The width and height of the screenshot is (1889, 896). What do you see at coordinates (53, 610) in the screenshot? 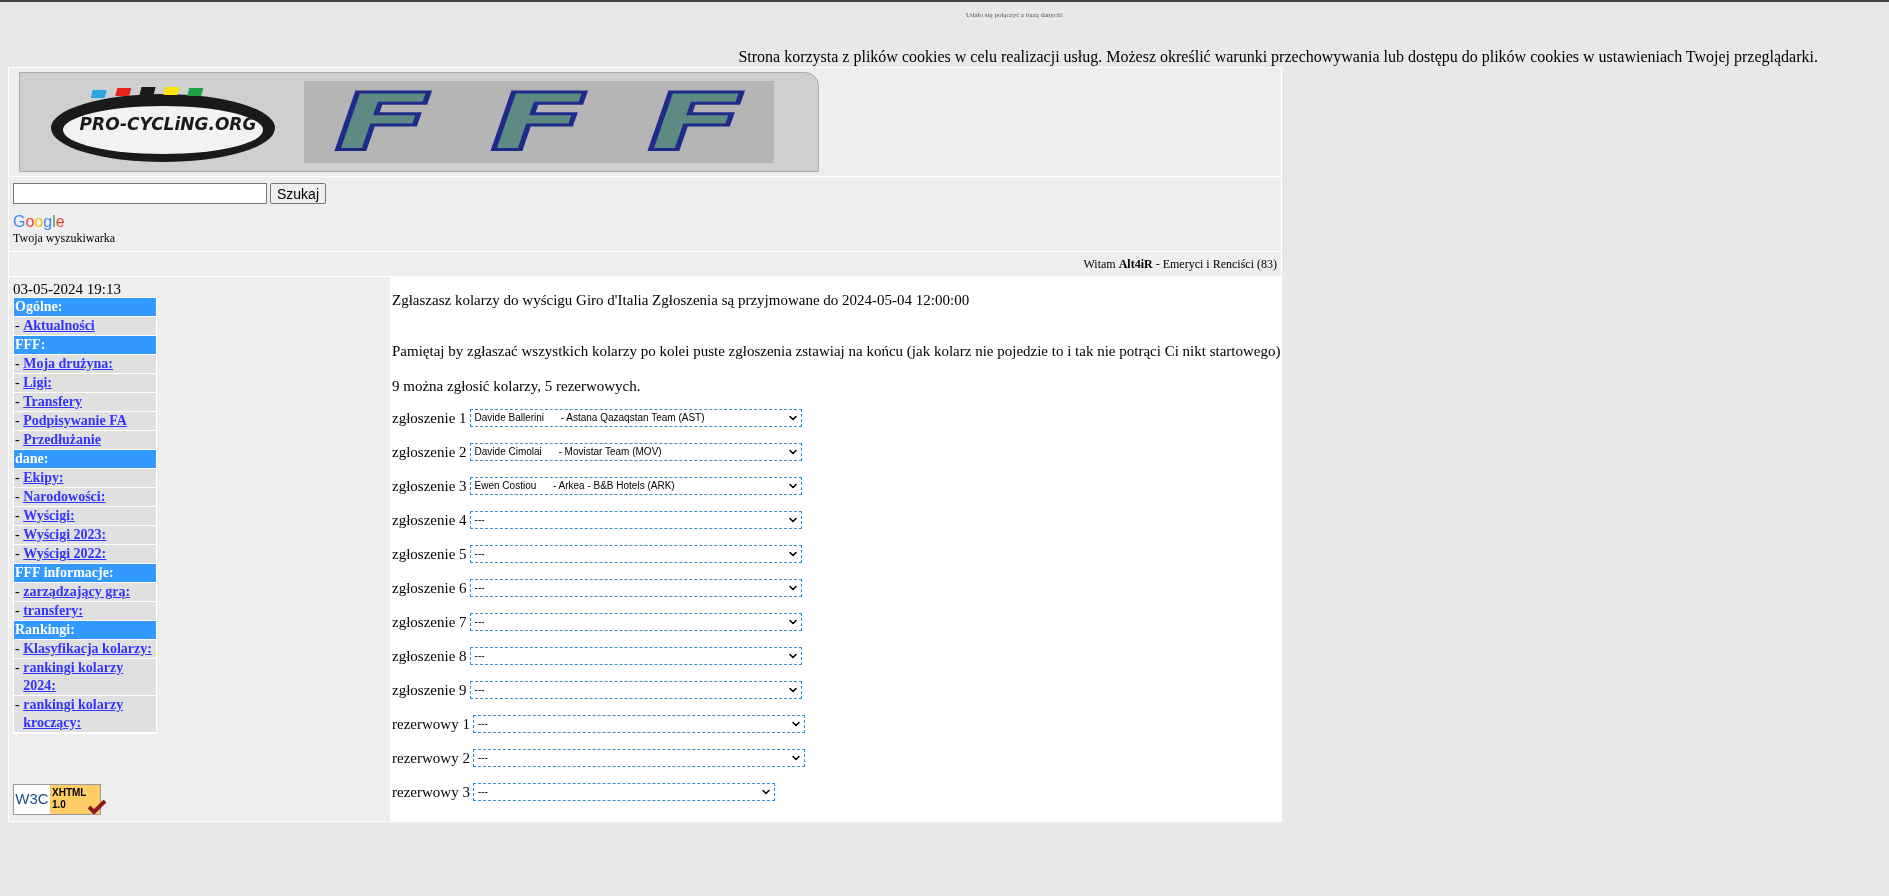
I see `menu-link: transfery:` at bounding box center [53, 610].